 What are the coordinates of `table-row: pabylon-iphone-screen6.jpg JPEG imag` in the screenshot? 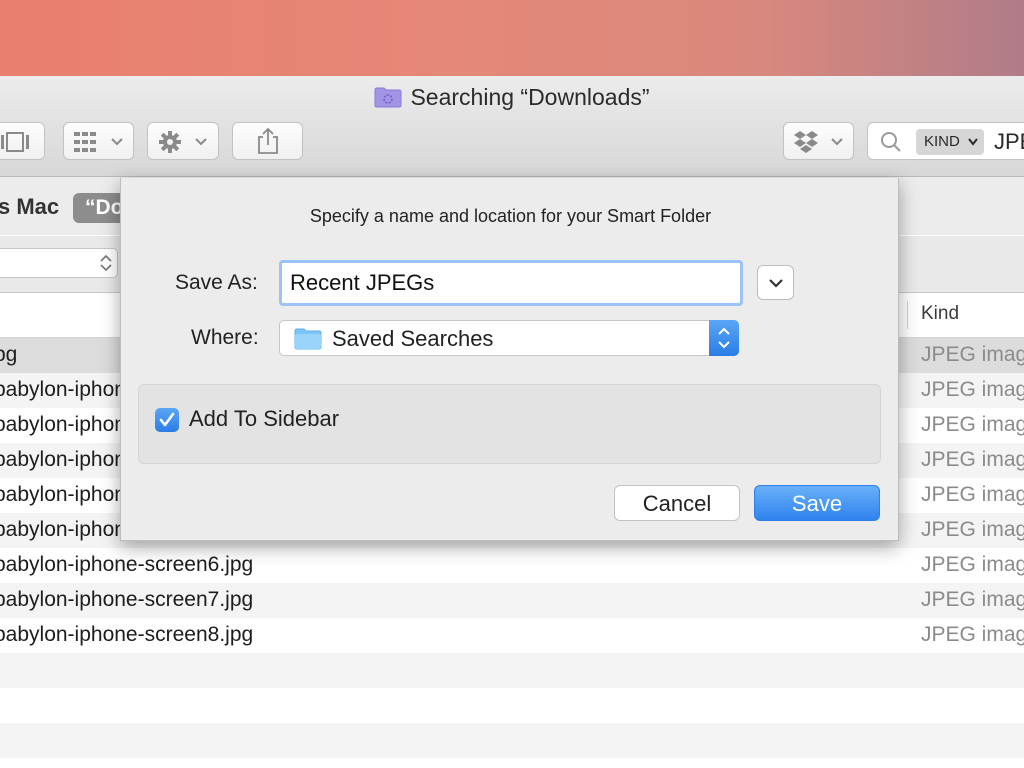 It's located at (512, 565).